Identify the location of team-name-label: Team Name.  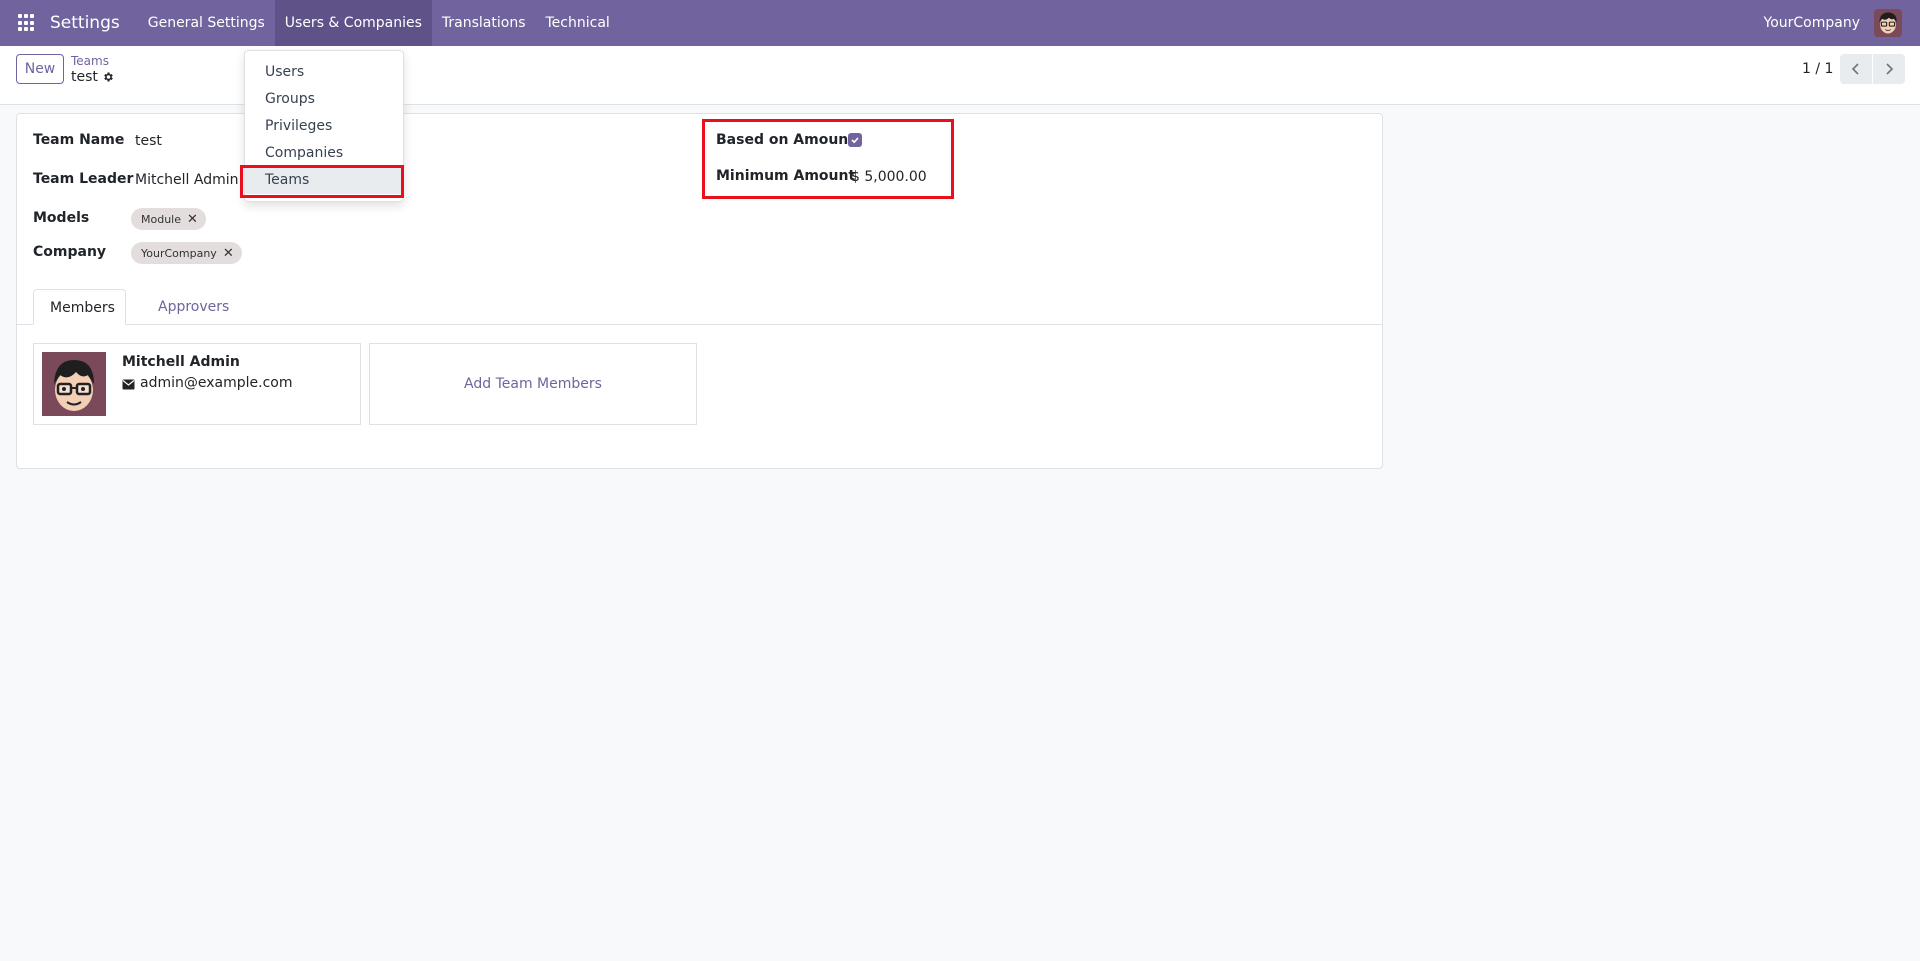
(79, 140).